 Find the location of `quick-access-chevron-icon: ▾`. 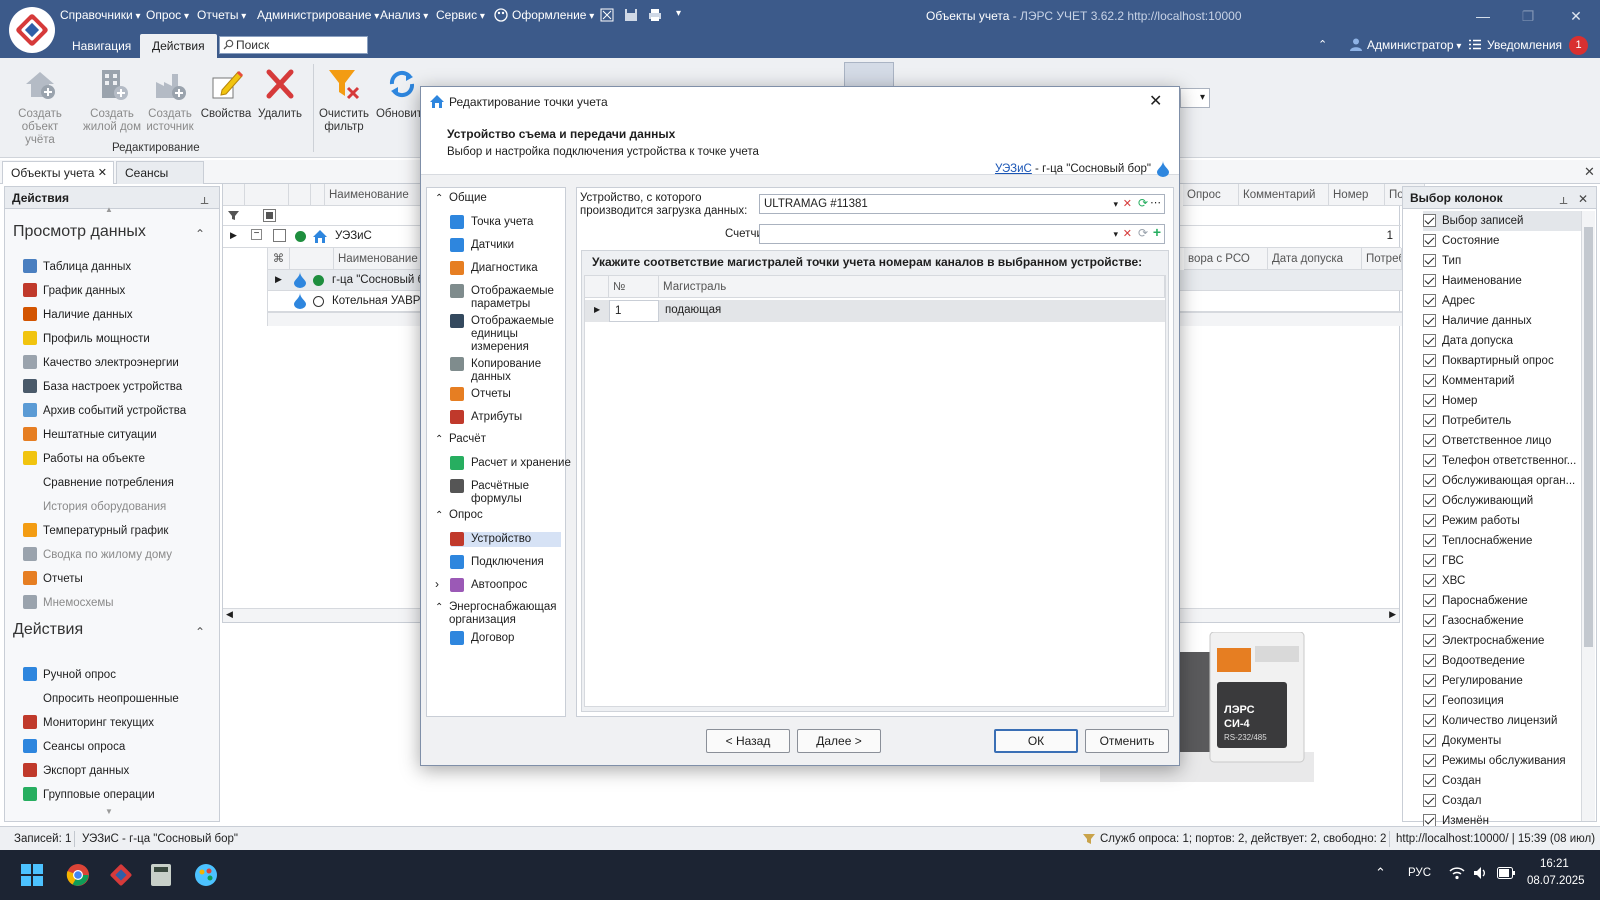

quick-access-chevron-icon: ▾ is located at coordinates (678, 13).